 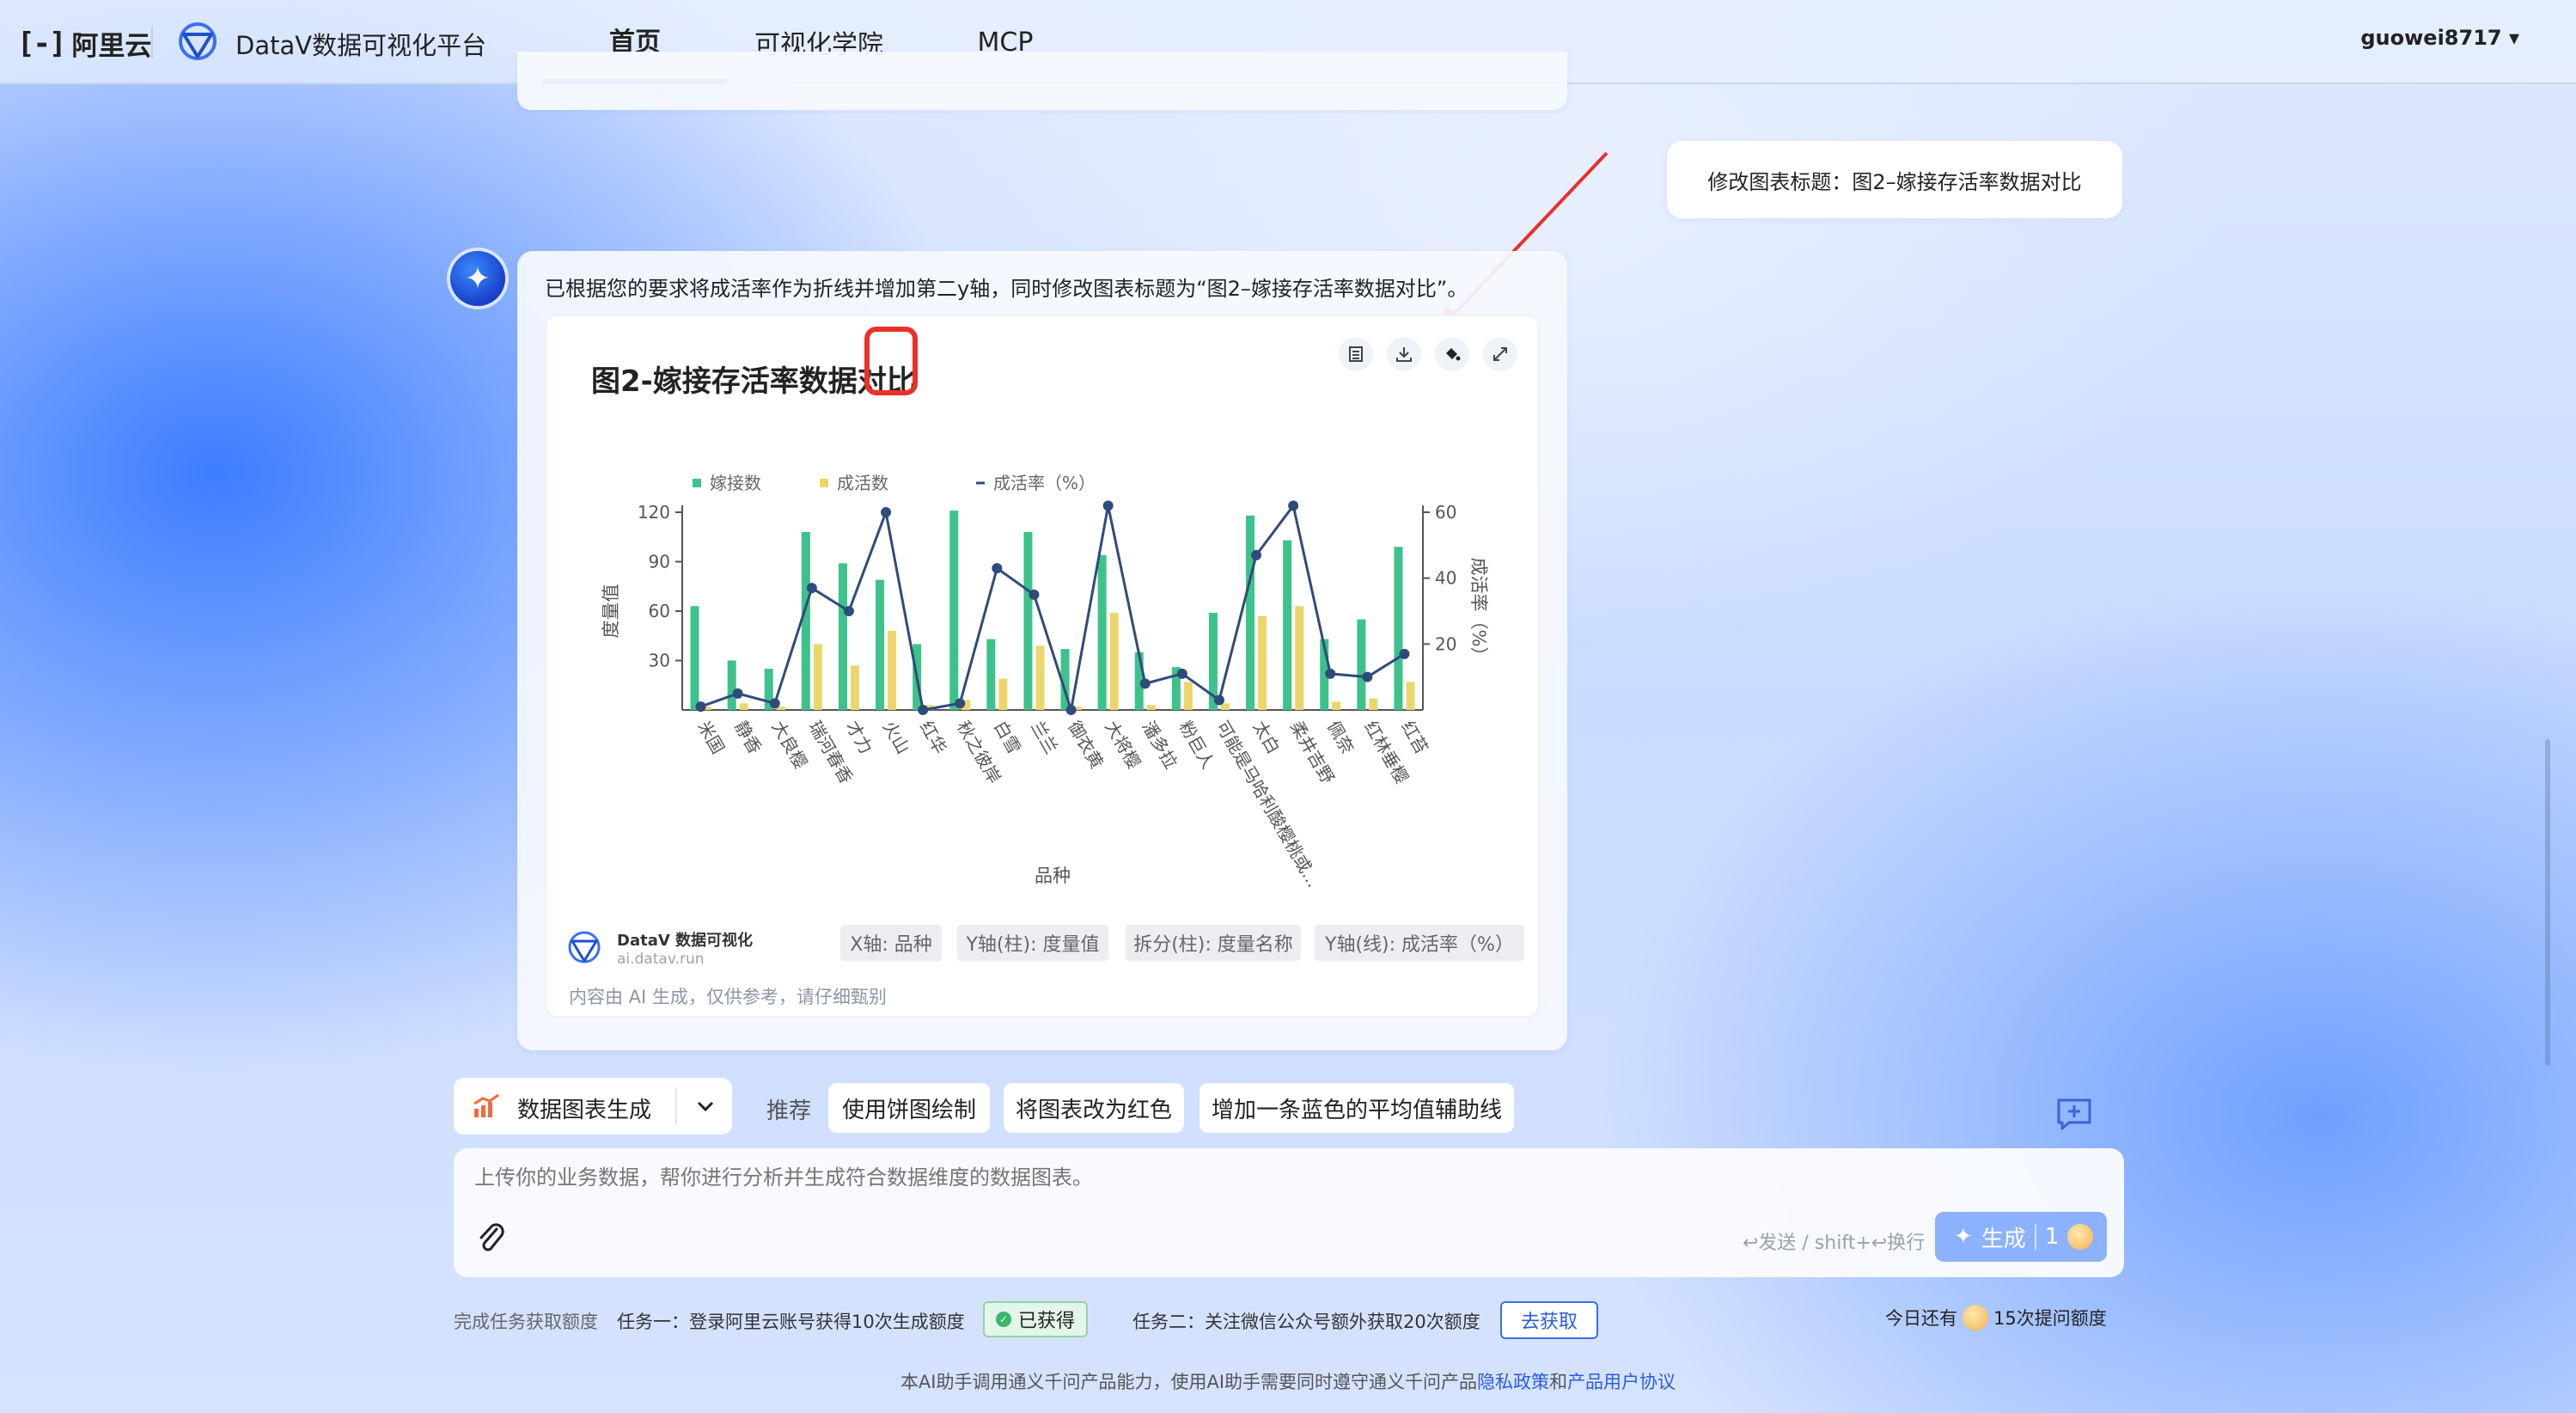 I want to click on legal-and: 和, so click(x=1558, y=1382).